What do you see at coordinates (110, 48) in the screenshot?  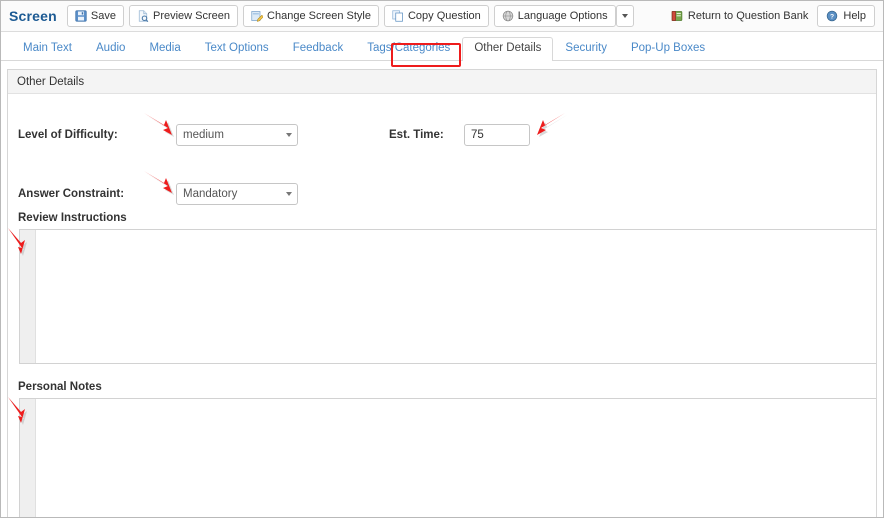 I see `tab-audio: Audio` at bounding box center [110, 48].